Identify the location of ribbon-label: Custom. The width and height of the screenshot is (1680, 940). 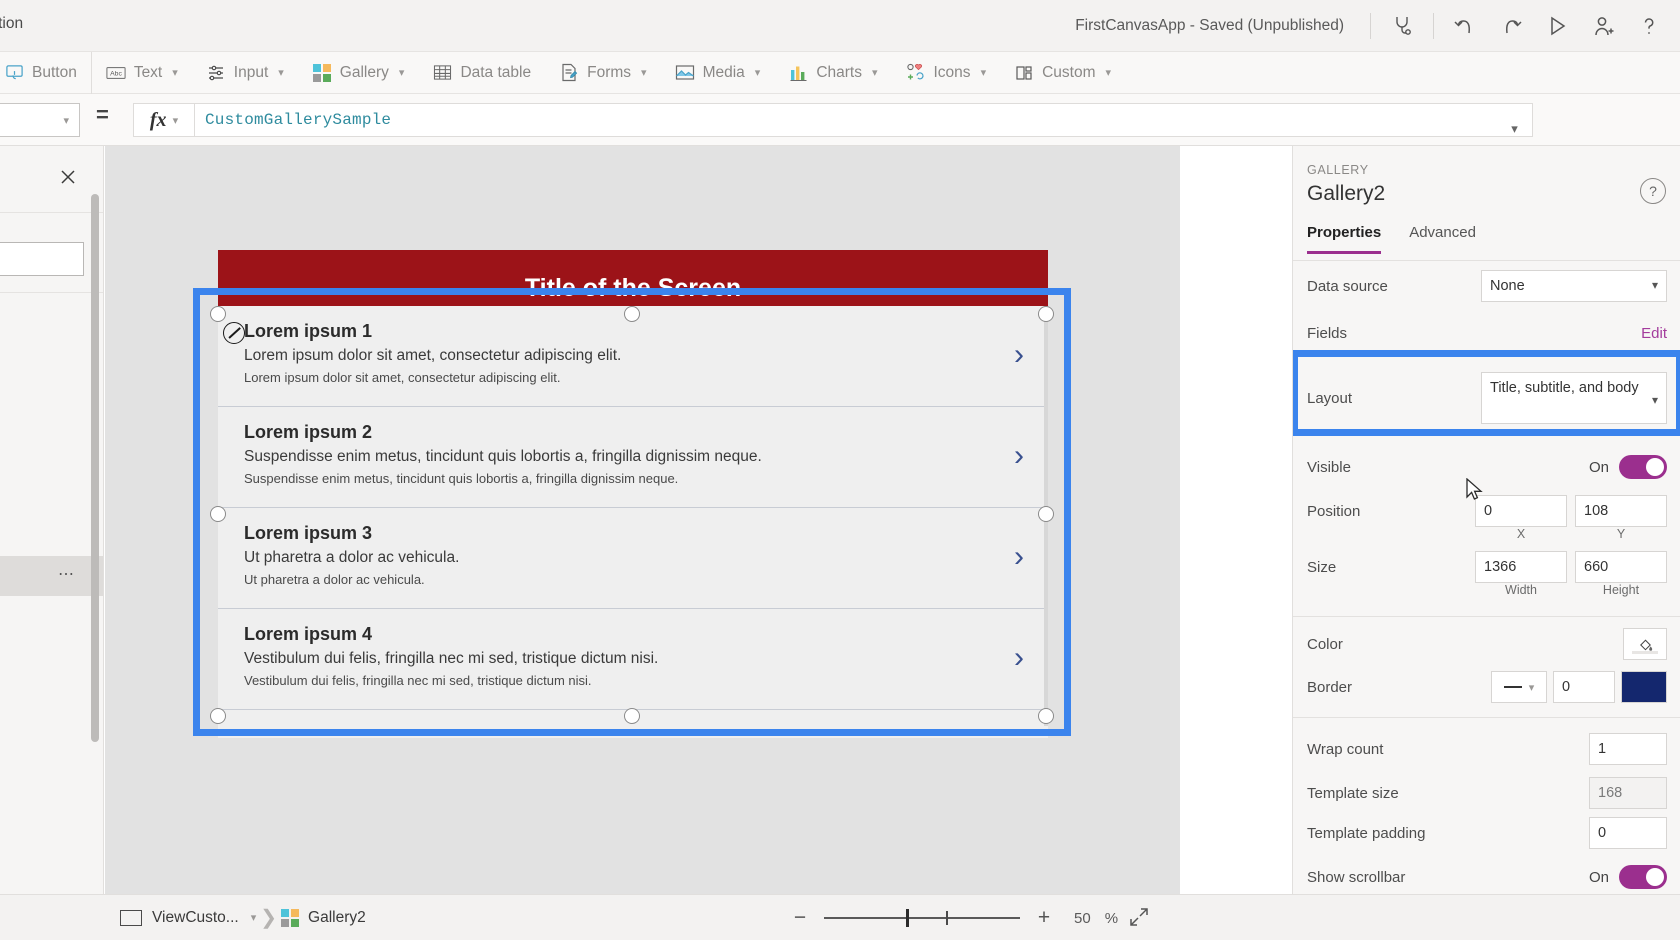
(1069, 72).